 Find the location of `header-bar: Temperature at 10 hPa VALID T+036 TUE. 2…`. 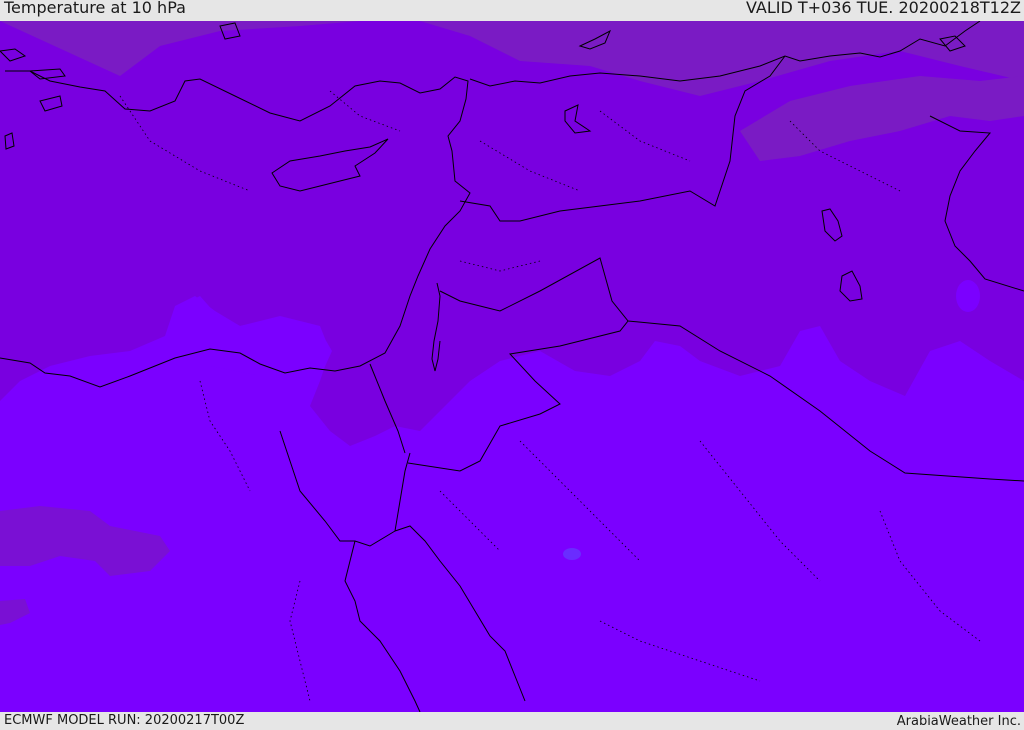

header-bar: Temperature at 10 hPa VALID T+036 TUE. 2… is located at coordinates (512, 10).